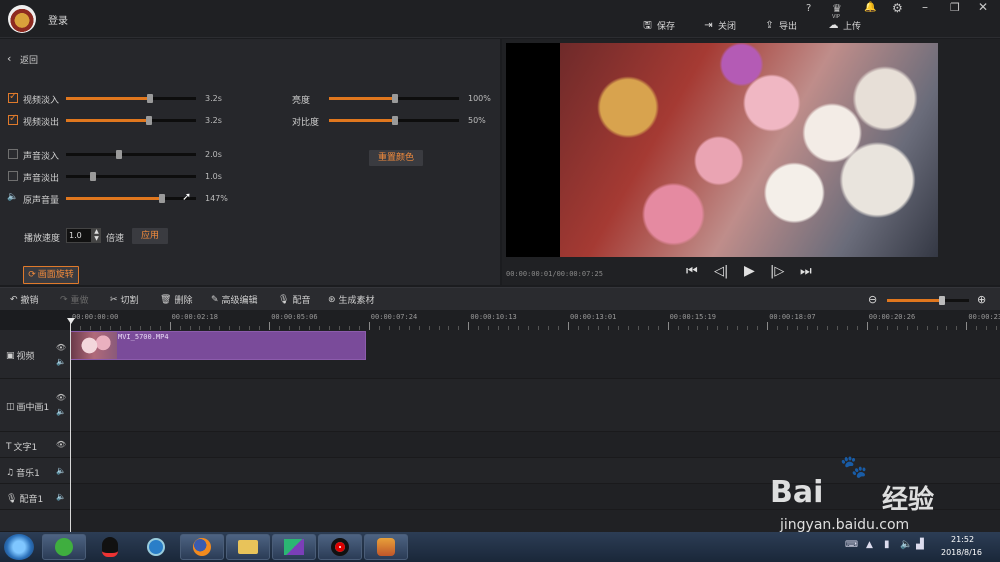  I want to click on watermark-brand: Bai, so click(797, 492).